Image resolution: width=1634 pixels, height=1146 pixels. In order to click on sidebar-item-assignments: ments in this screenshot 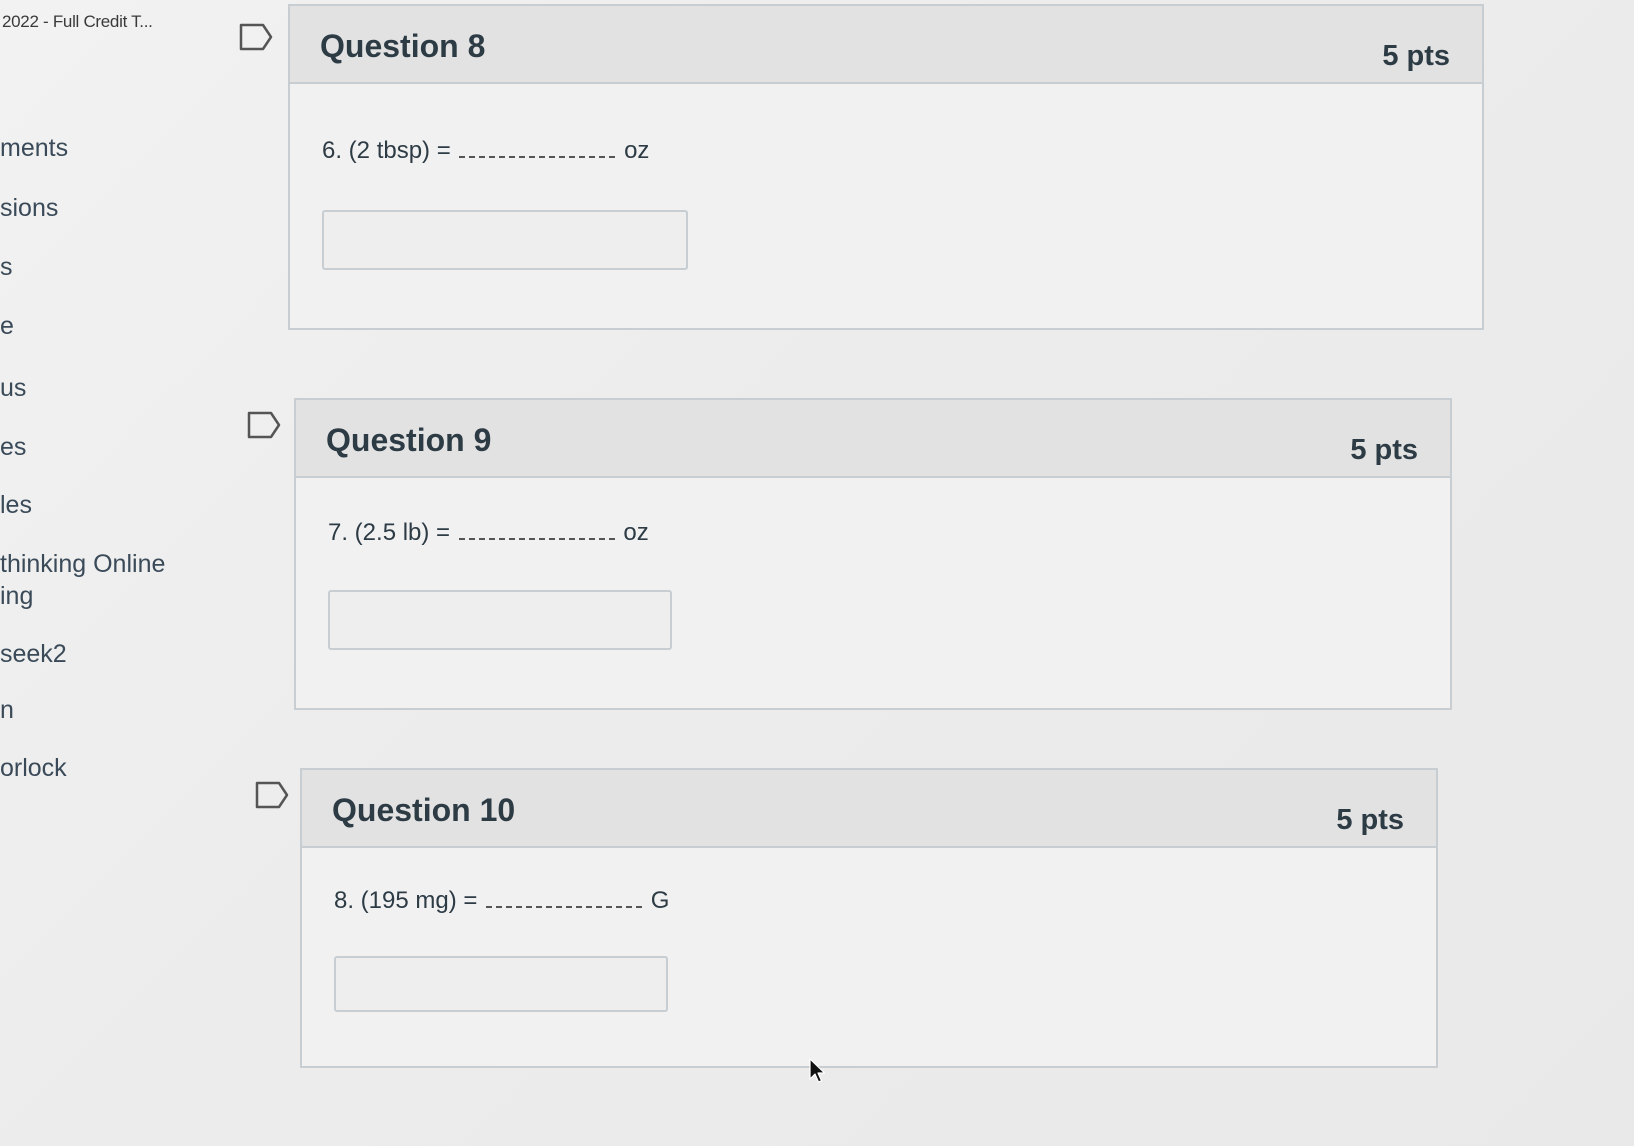, I will do `click(34, 148)`.